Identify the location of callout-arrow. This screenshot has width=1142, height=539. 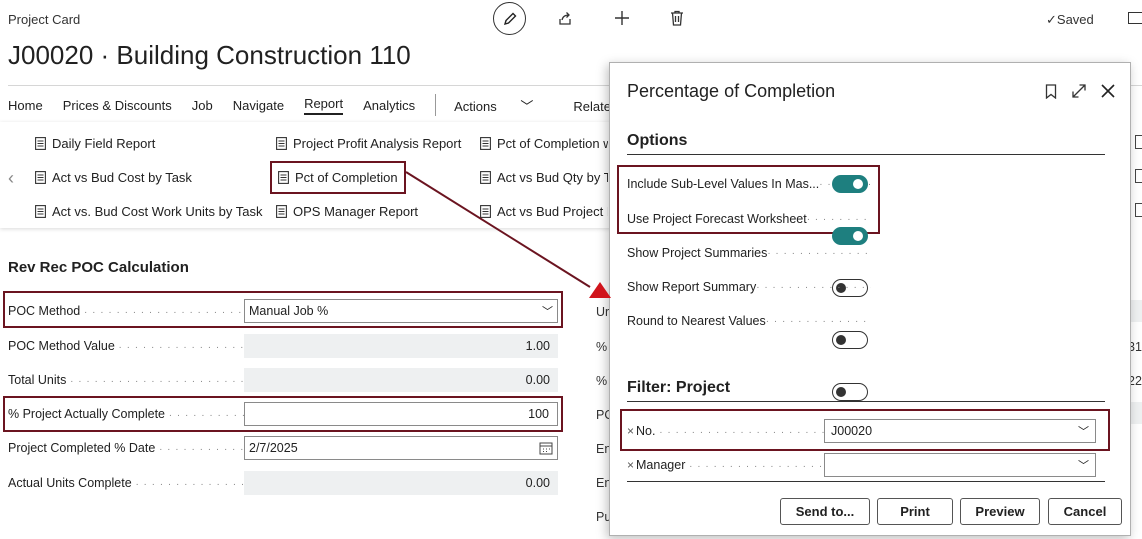
(508, 234).